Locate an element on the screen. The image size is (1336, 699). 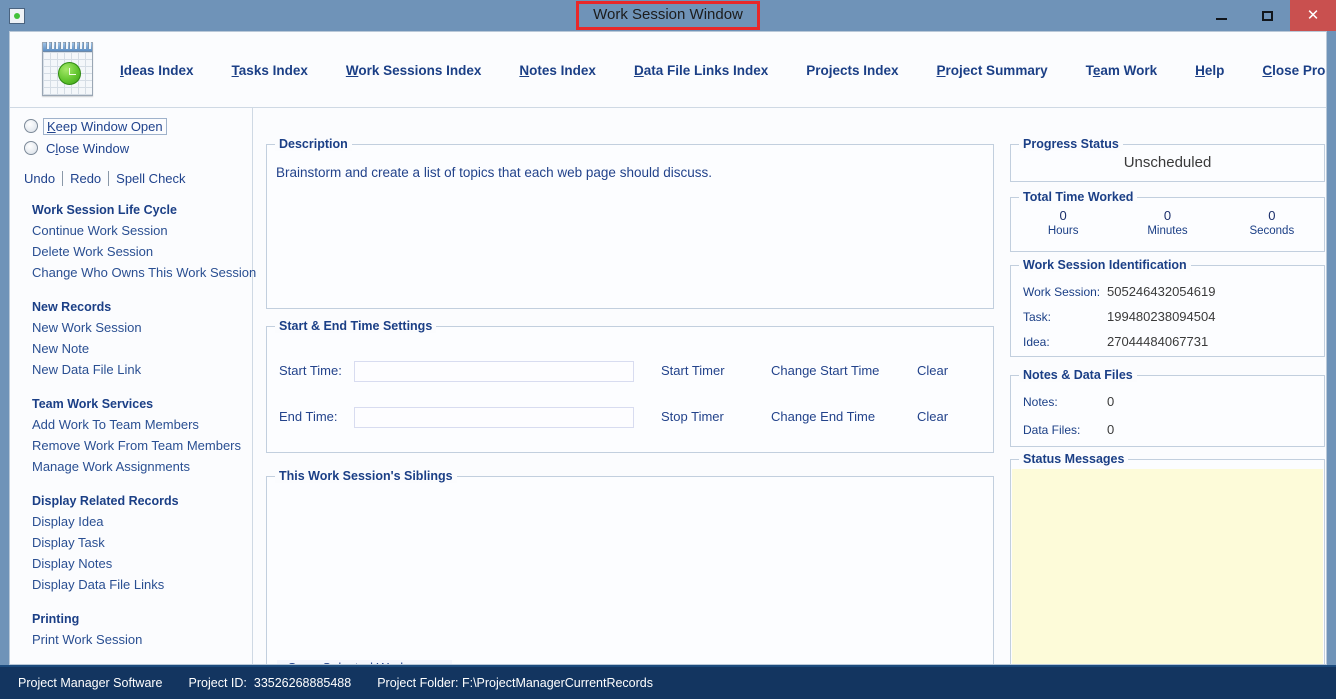
menu-item-project-summary: Project Summary is located at coordinates (992, 70).